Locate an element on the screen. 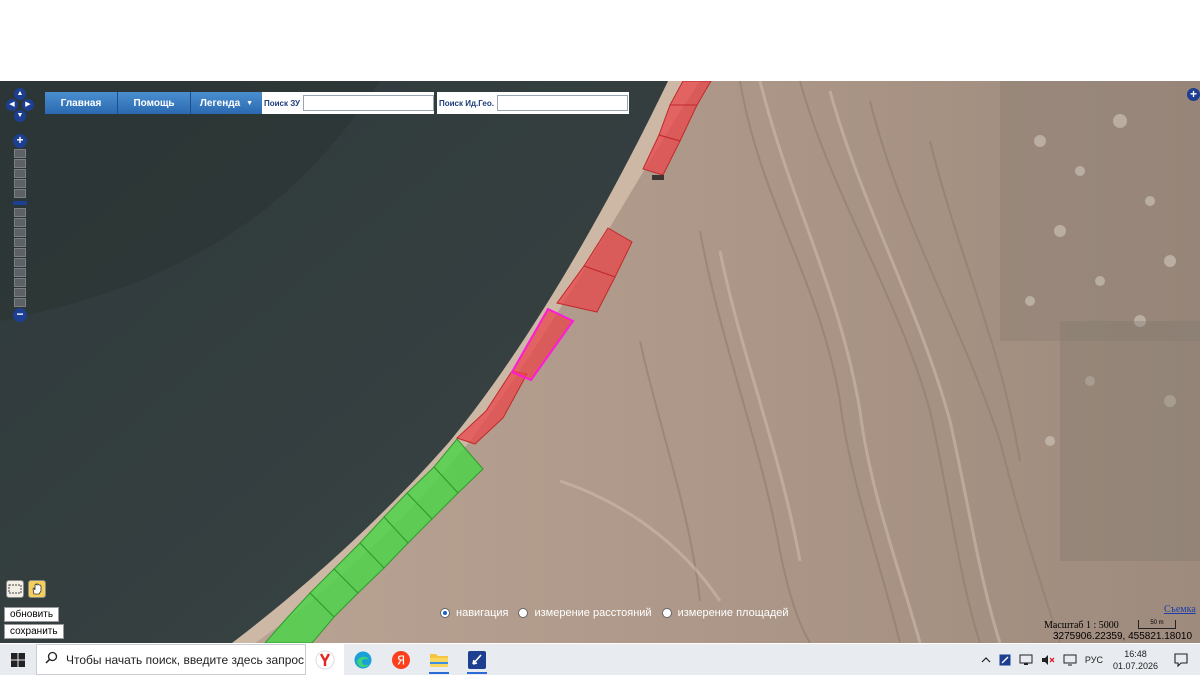  menu-home-button: Главная is located at coordinates (81, 103).